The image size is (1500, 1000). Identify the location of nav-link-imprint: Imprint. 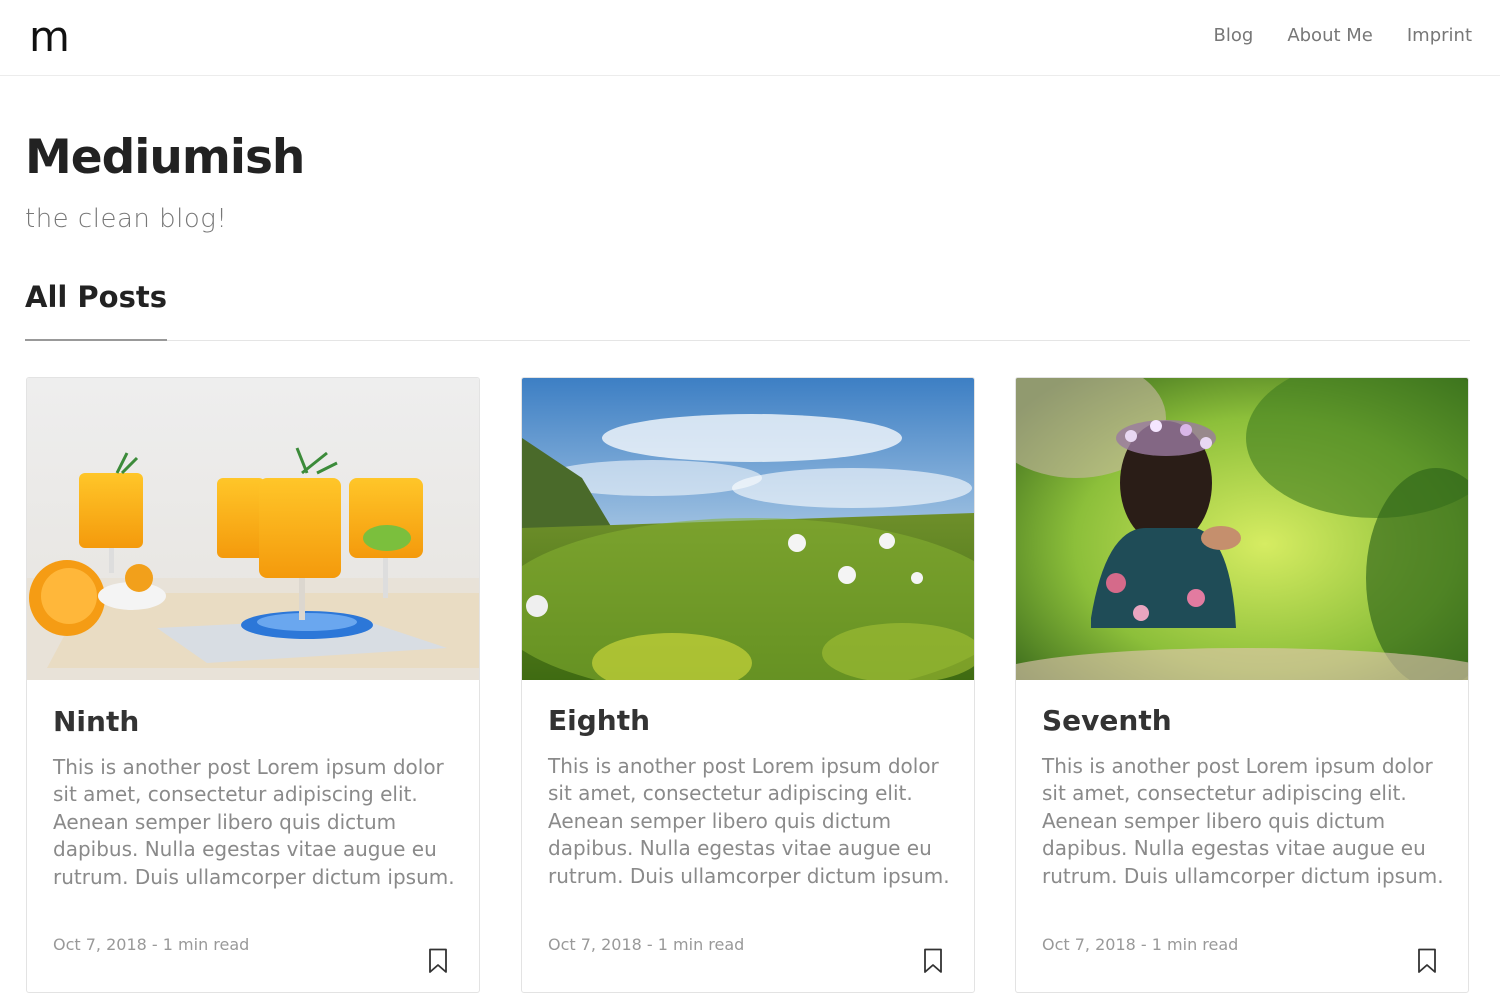
(1439, 36).